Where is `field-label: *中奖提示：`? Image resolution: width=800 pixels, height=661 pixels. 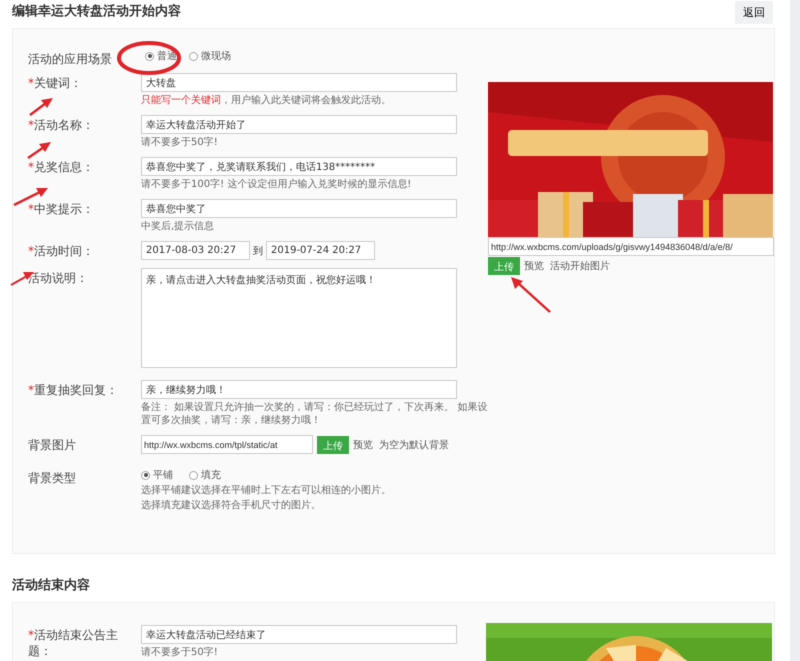 field-label: *中奖提示： is located at coordinates (61, 209).